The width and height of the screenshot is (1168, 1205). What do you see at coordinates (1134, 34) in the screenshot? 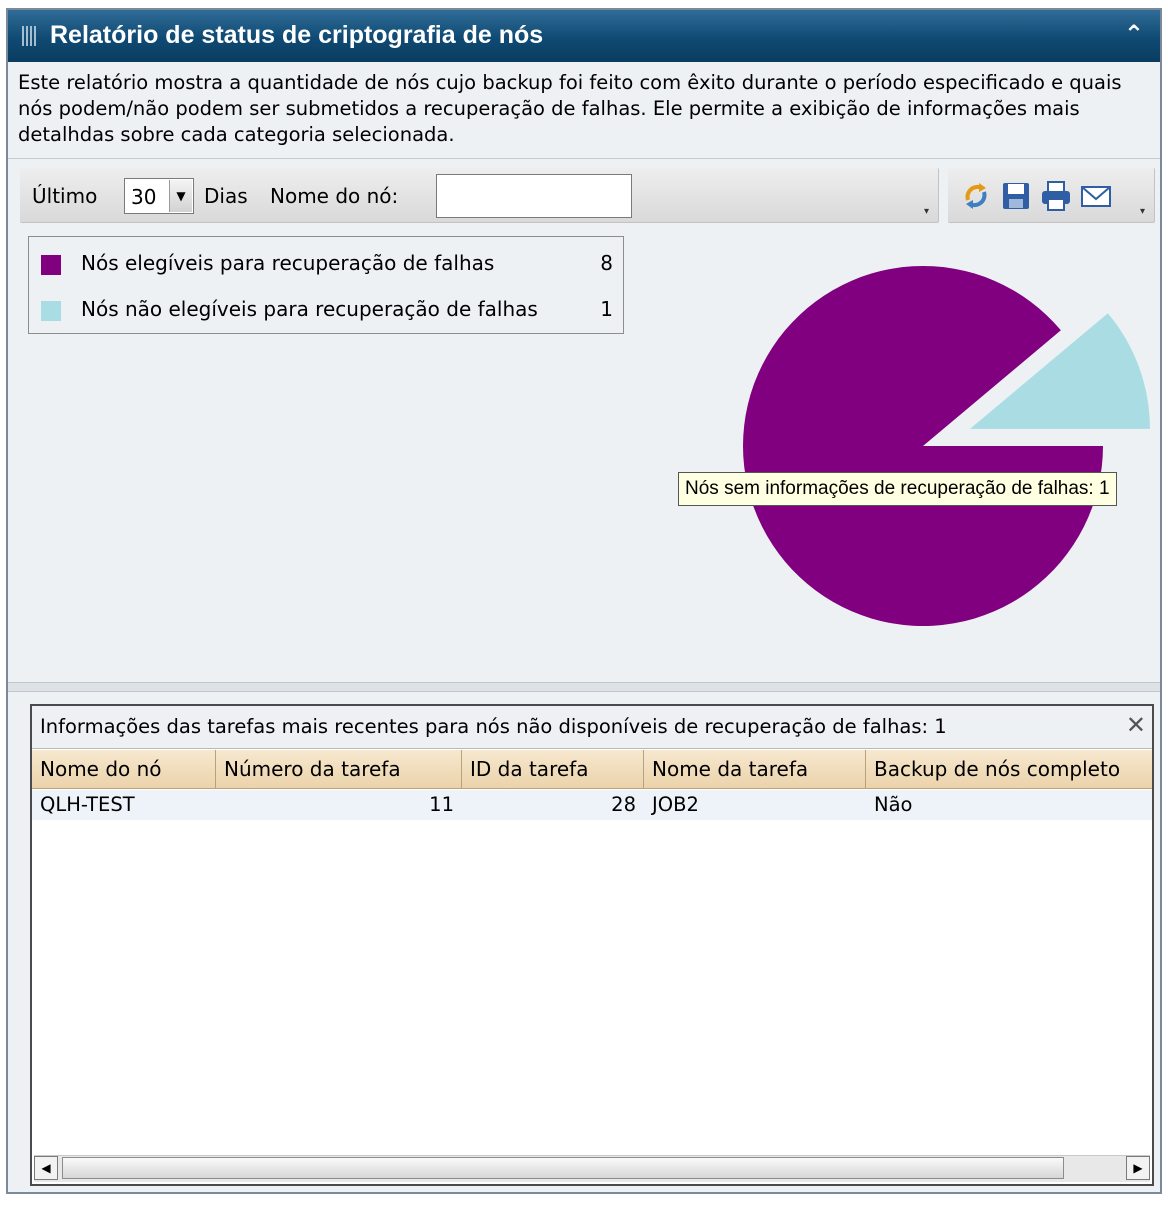
I see `double-chevron-up-icon: ⌃` at bounding box center [1134, 34].